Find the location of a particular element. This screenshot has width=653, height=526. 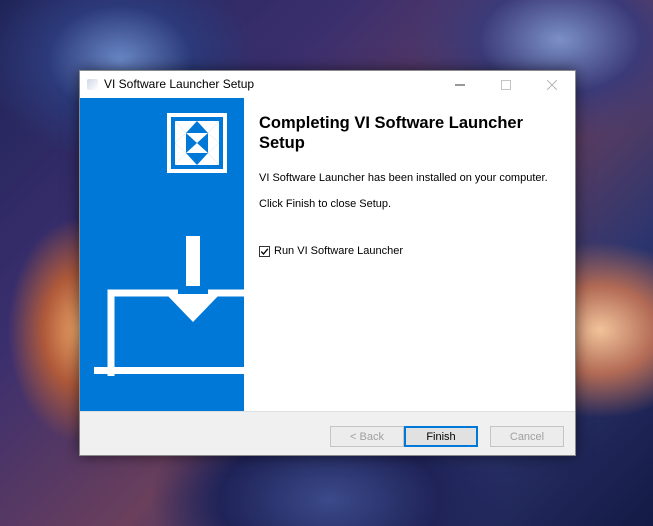

close-icon is located at coordinates (552, 84).